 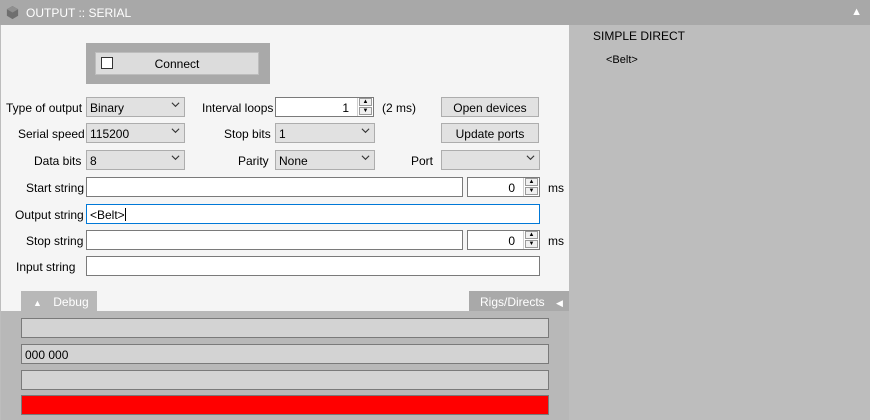 What do you see at coordinates (55, 188) in the screenshot?
I see `start-string-label: Start string` at bounding box center [55, 188].